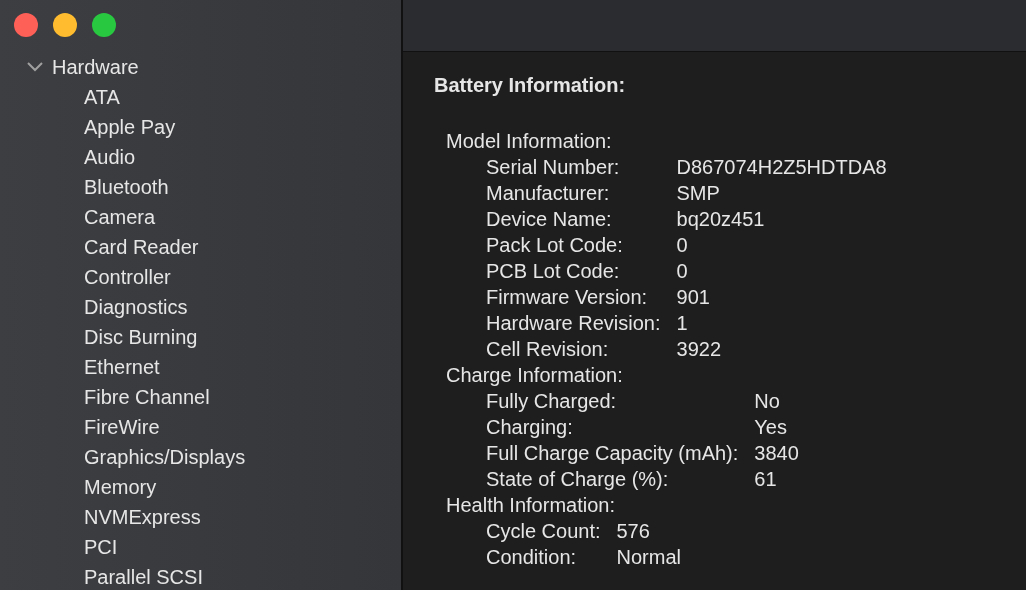  I want to click on field-label: Cycle Count:, so click(543, 531).